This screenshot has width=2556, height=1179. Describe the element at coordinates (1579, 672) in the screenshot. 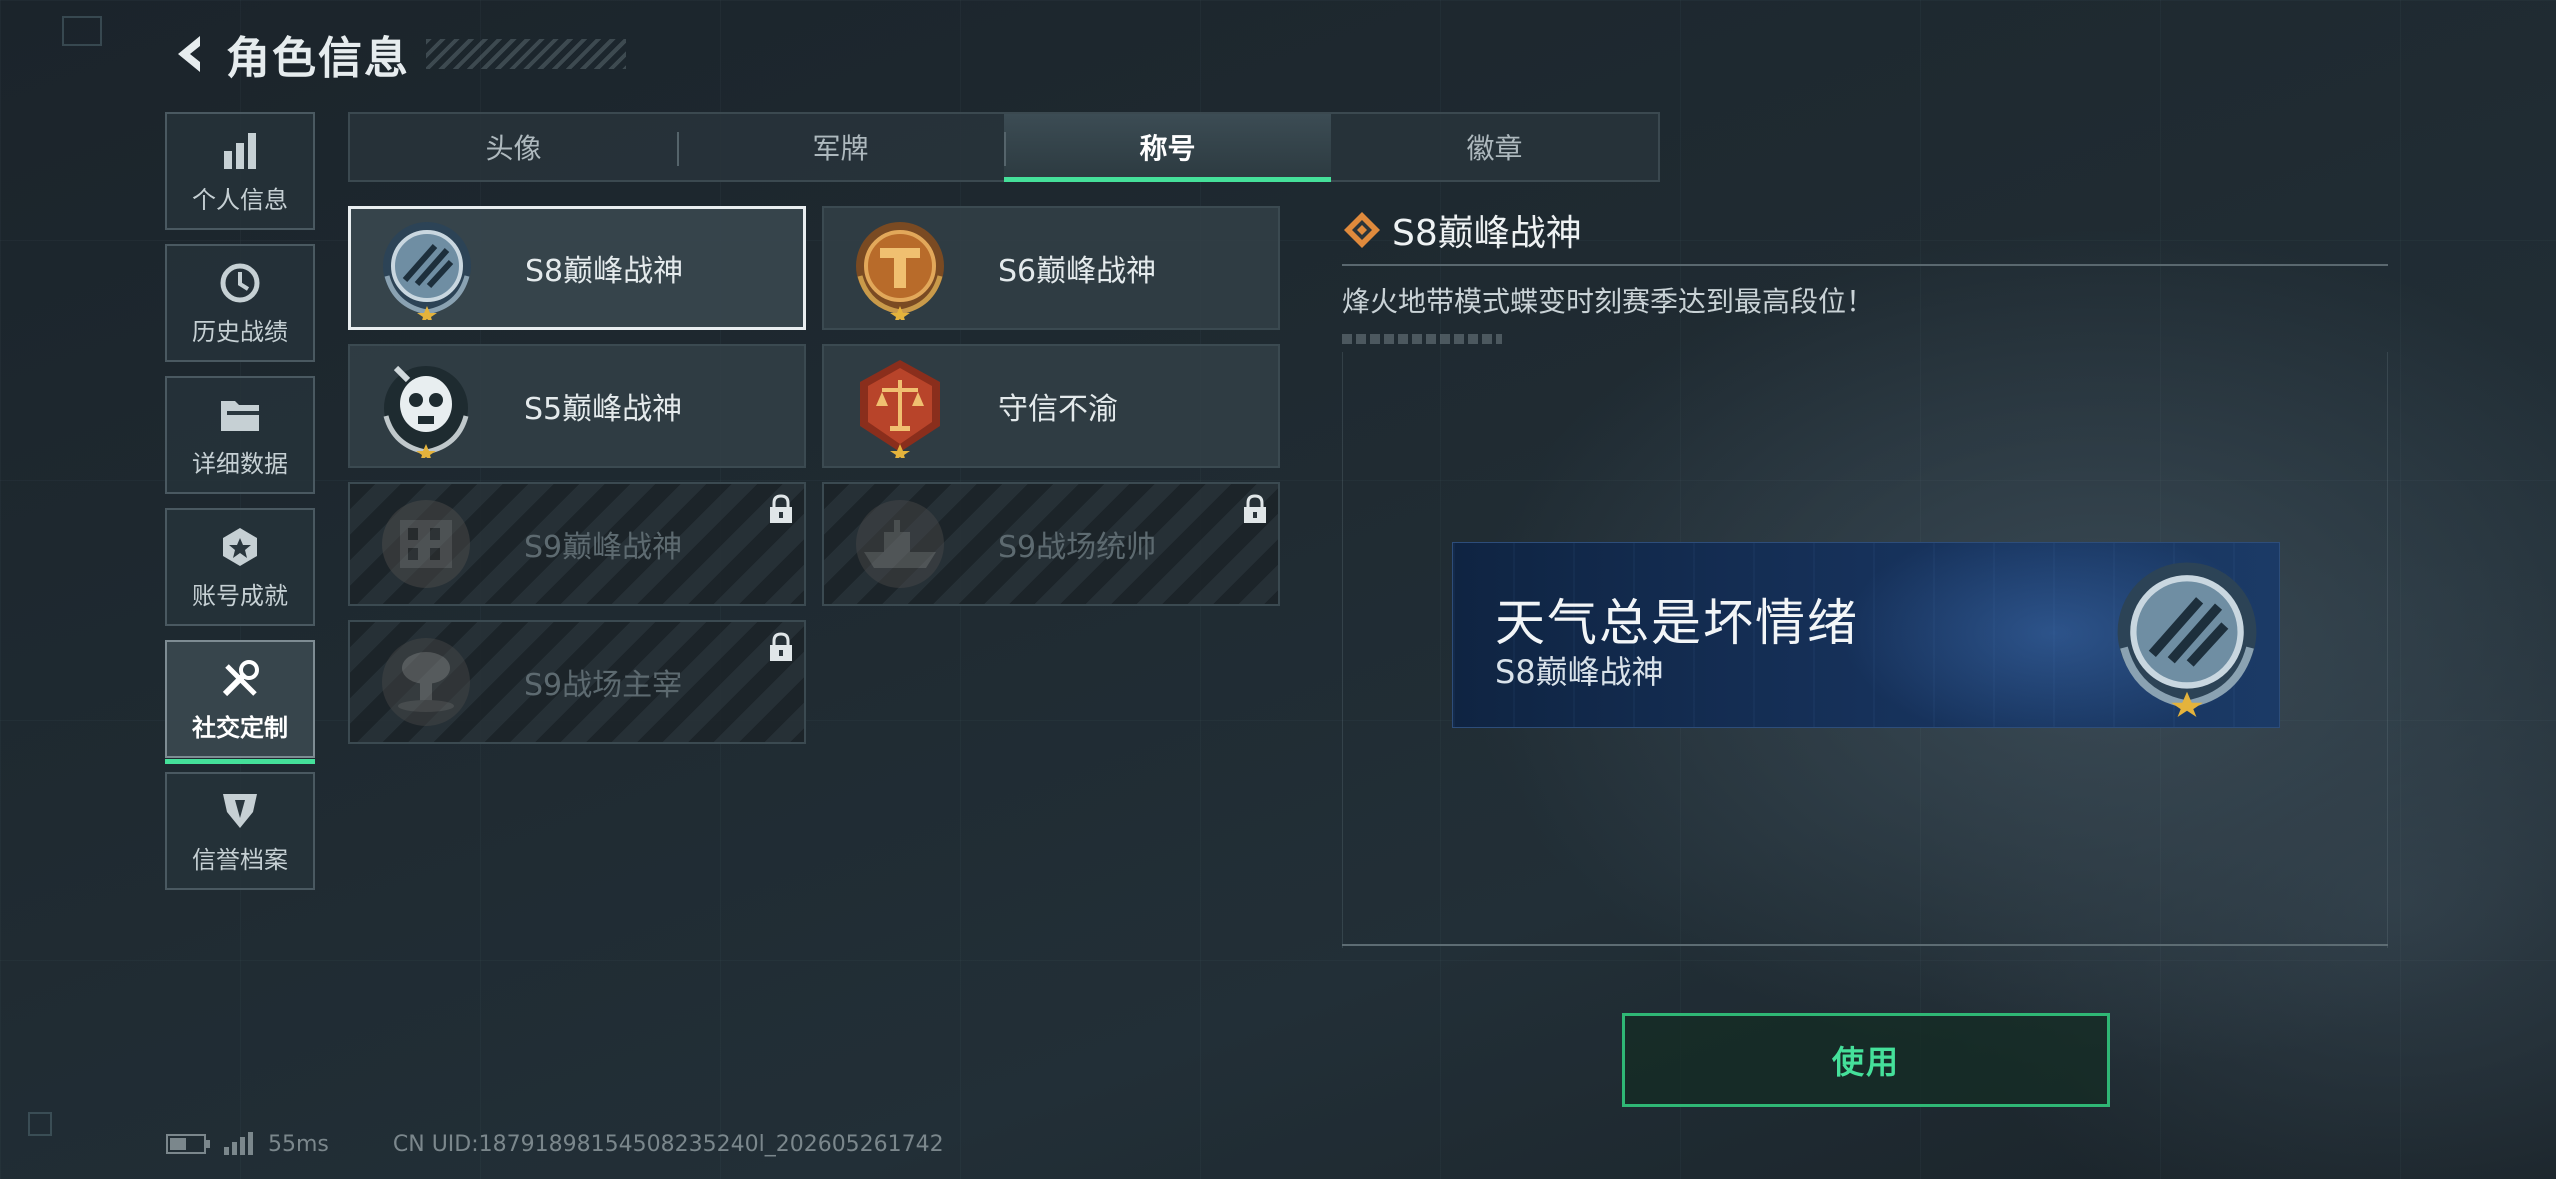

I see `banner-player-title: S8巅峰战神` at that location.